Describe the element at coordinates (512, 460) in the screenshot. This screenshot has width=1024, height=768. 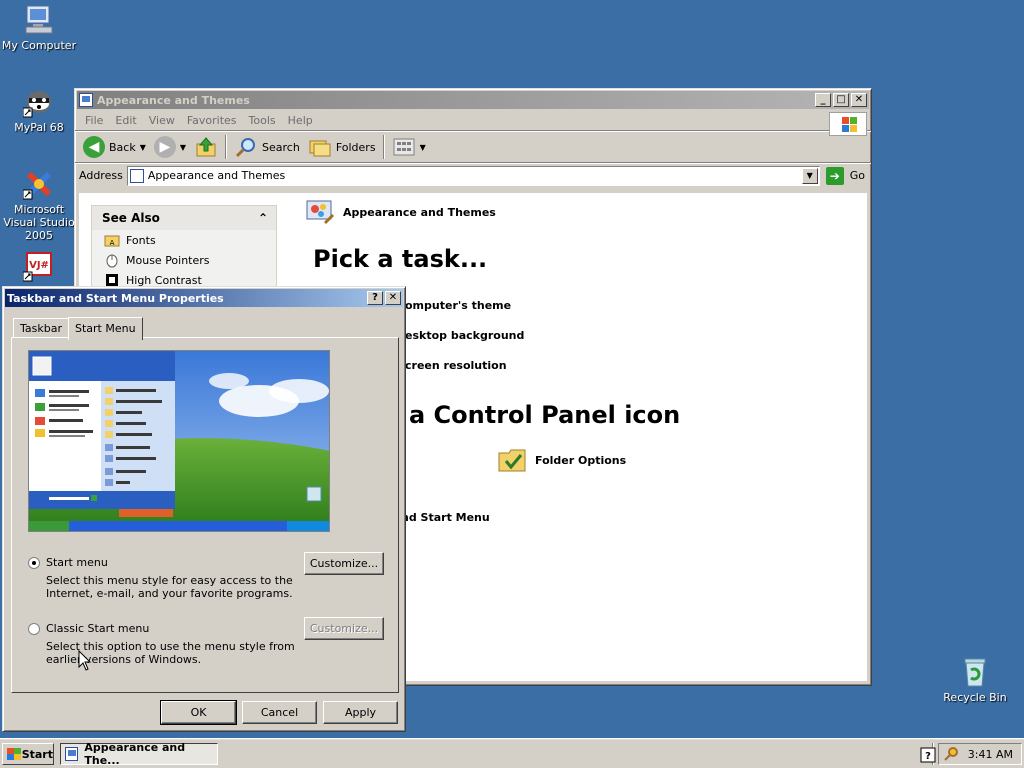
I see `folder-options-icon` at that location.